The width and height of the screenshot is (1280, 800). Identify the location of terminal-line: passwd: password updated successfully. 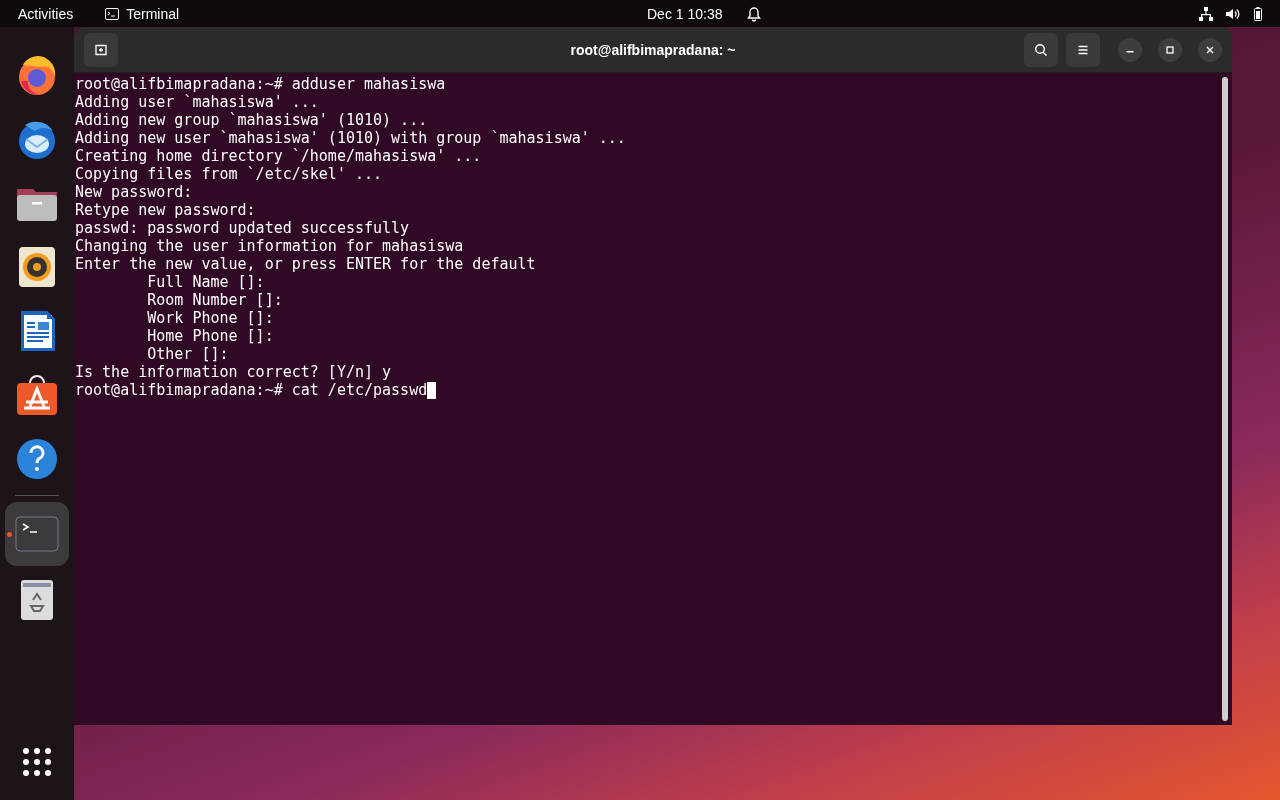
(242, 228).